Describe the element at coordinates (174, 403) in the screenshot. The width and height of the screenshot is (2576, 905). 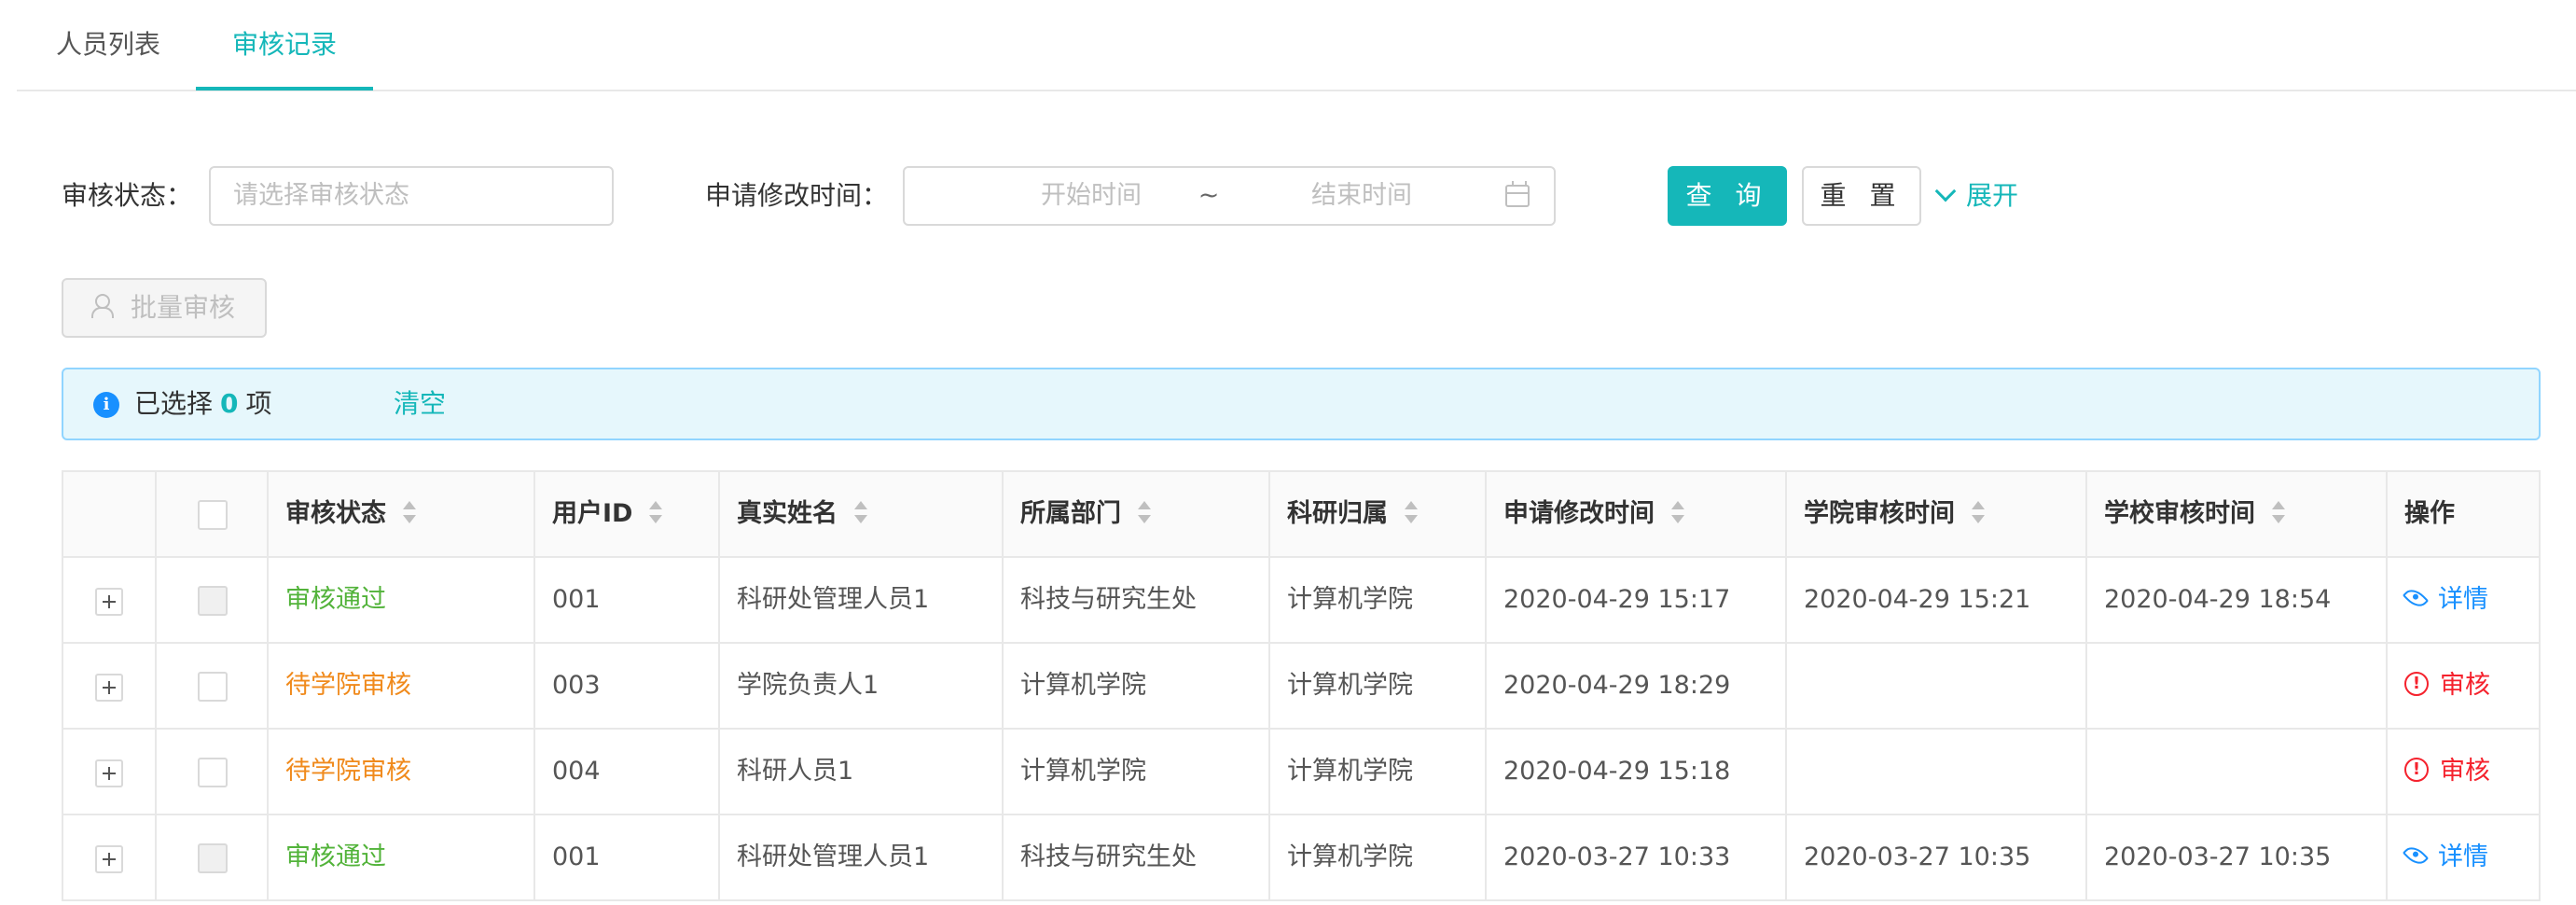
I see `selection-prefix: 已选择` at that location.